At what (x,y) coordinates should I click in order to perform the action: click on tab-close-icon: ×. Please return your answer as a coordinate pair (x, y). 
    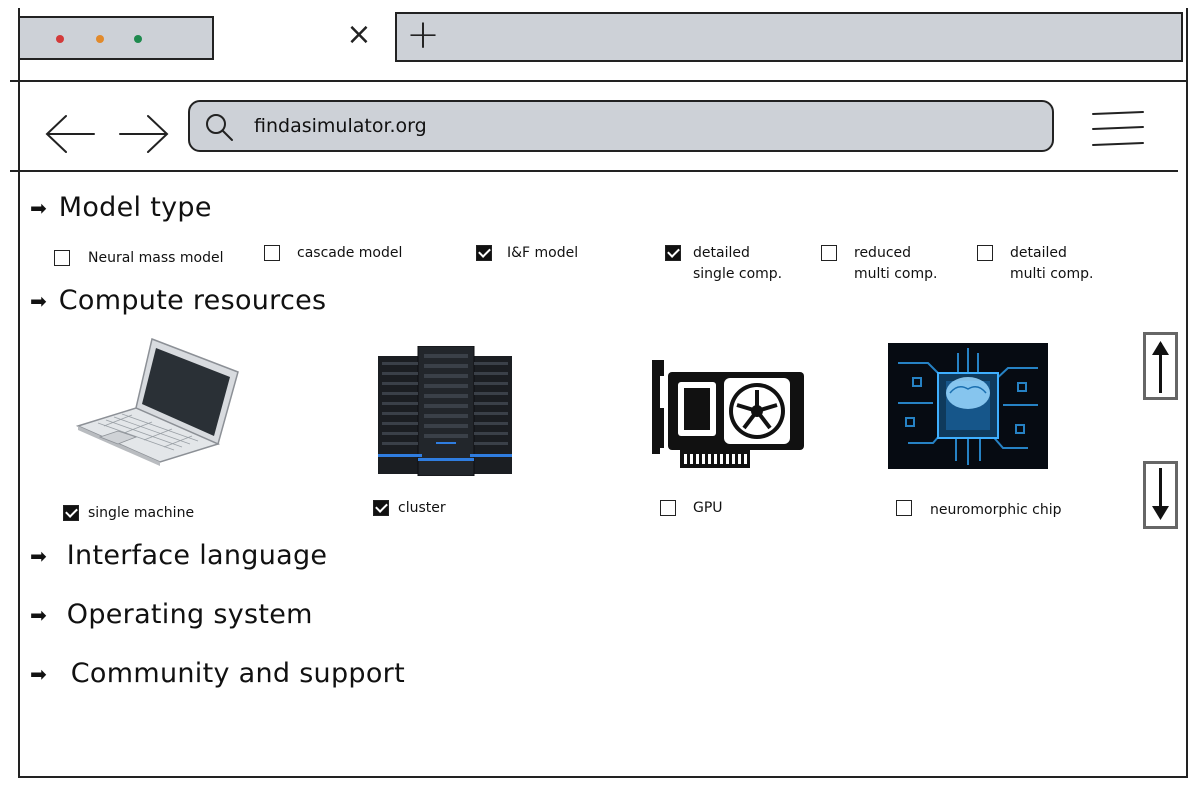
    Looking at the image, I should click on (359, 35).